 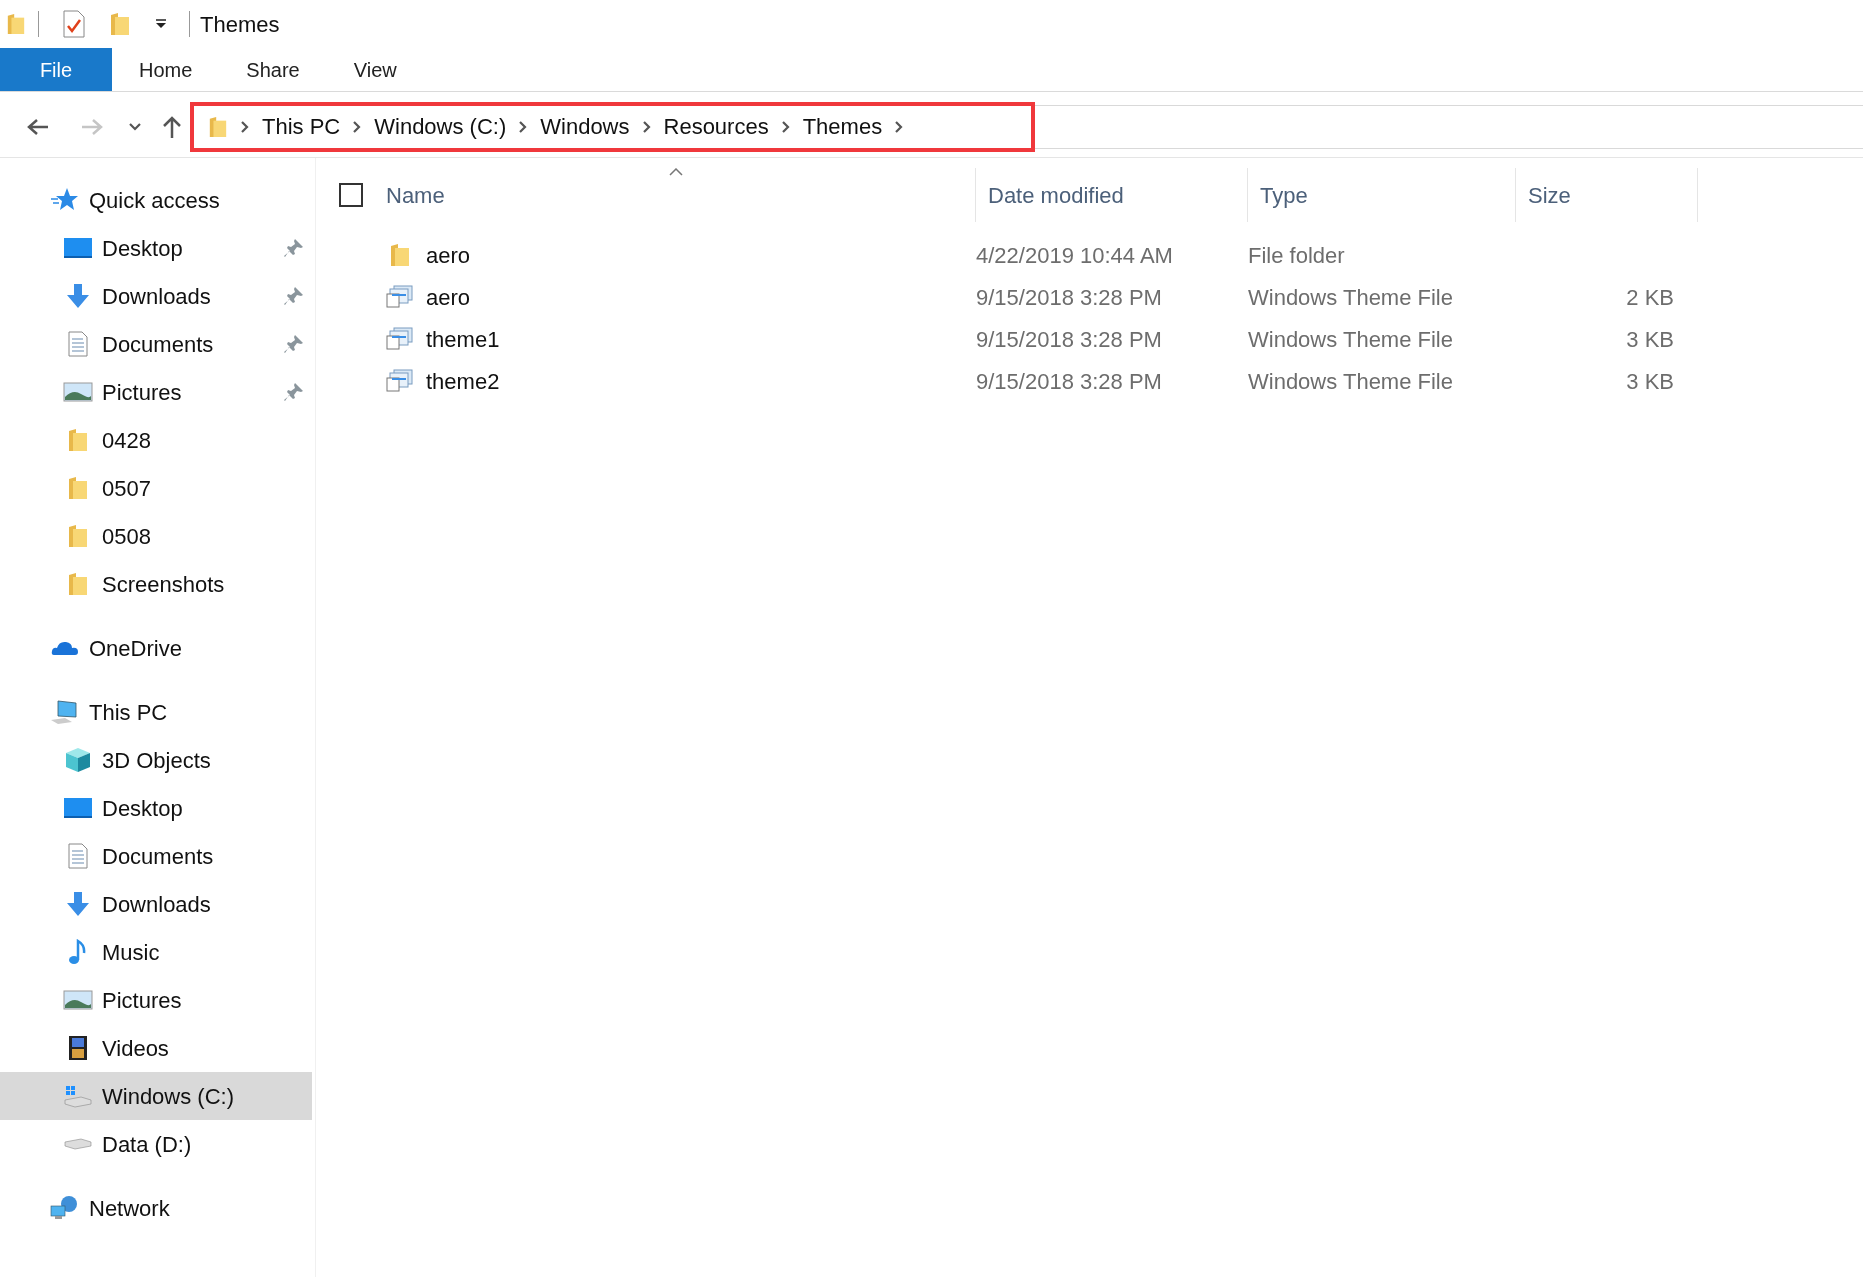 What do you see at coordinates (172, 126) in the screenshot?
I see `up-arrow-icon` at bounding box center [172, 126].